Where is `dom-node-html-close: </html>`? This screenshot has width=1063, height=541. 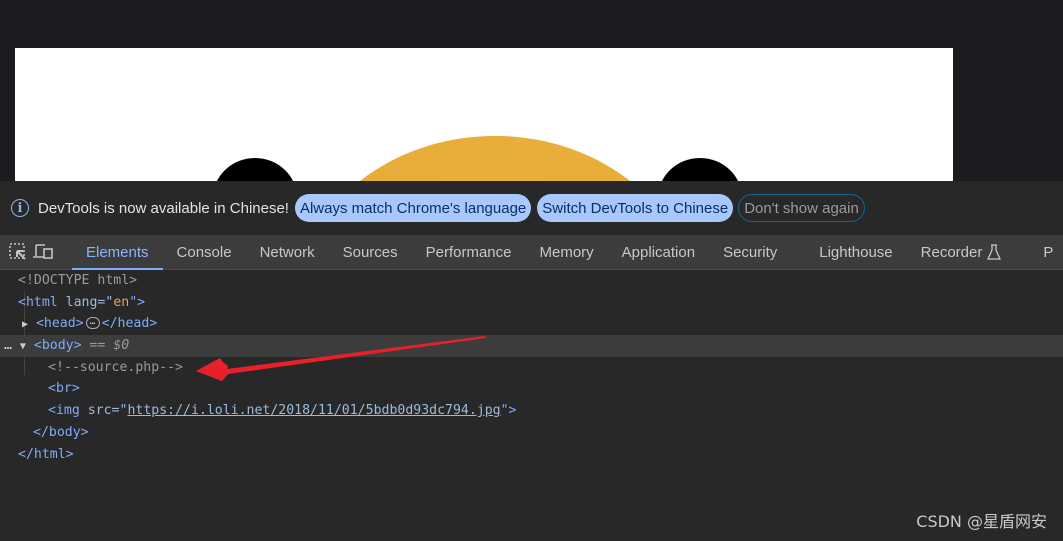
dom-node-html-close: </html> is located at coordinates (531, 455).